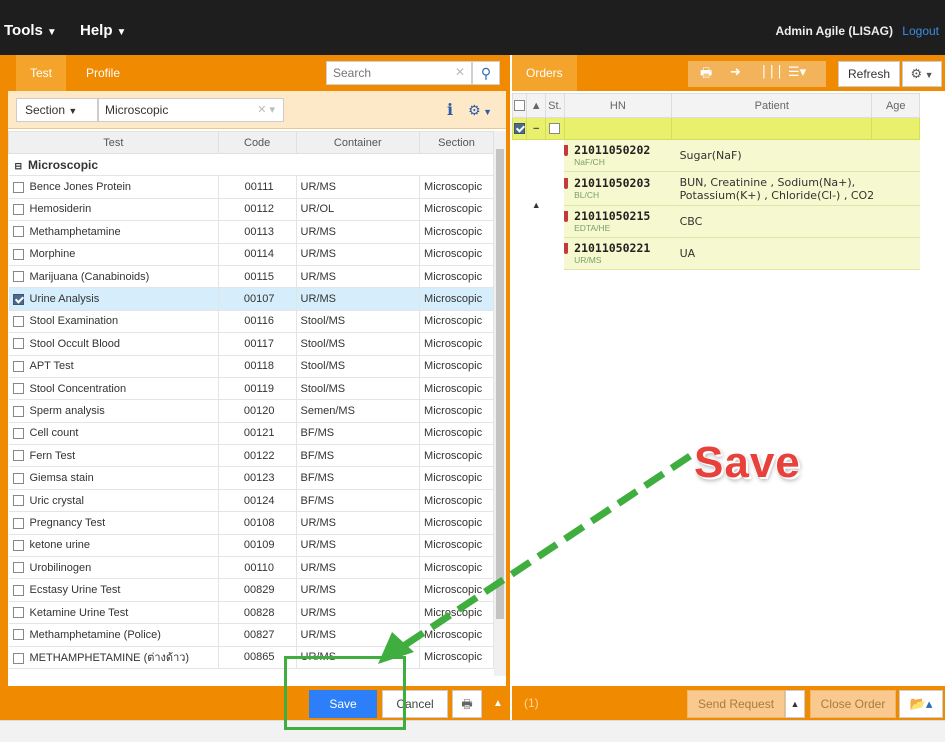  What do you see at coordinates (251, 568) in the screenshot?
I see `test-row: Urobilinogen 00110 UR/MS Microscopic` at bounding box center [251, 568].